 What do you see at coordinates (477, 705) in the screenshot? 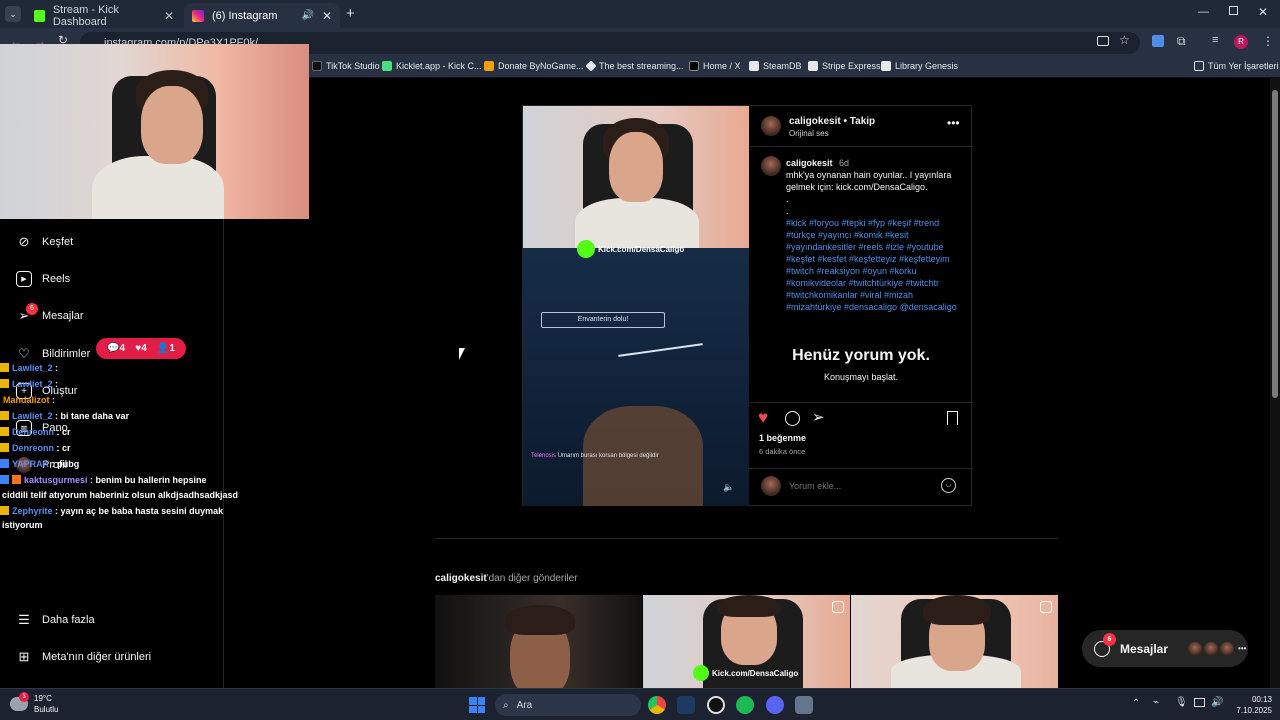
I see `start-button` at bounding box center [477, 705].